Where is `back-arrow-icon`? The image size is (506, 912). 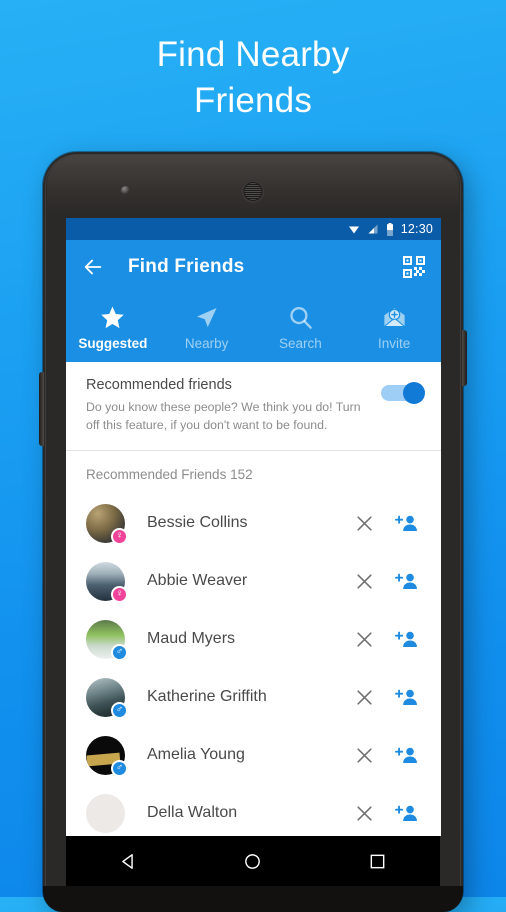
back-arrow-icon is located at coordinates (93, 267).